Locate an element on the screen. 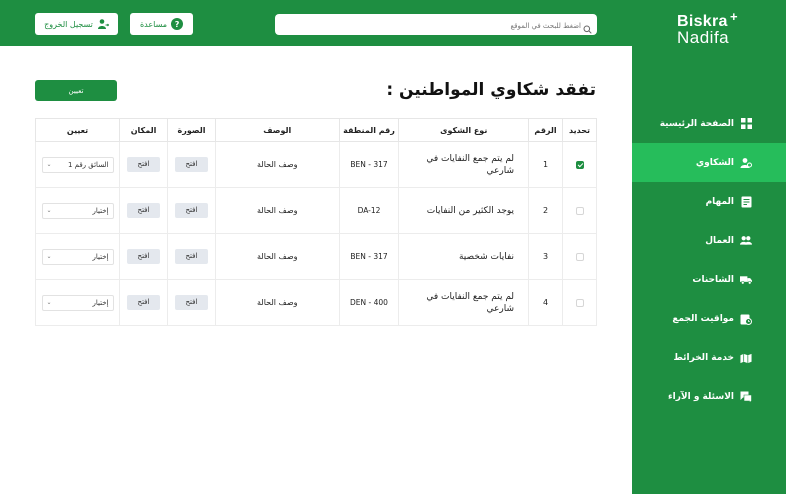 The height and width of the screenshot is (494, 786). help-button: ? مساعدة is located at coordinates (161, 24).